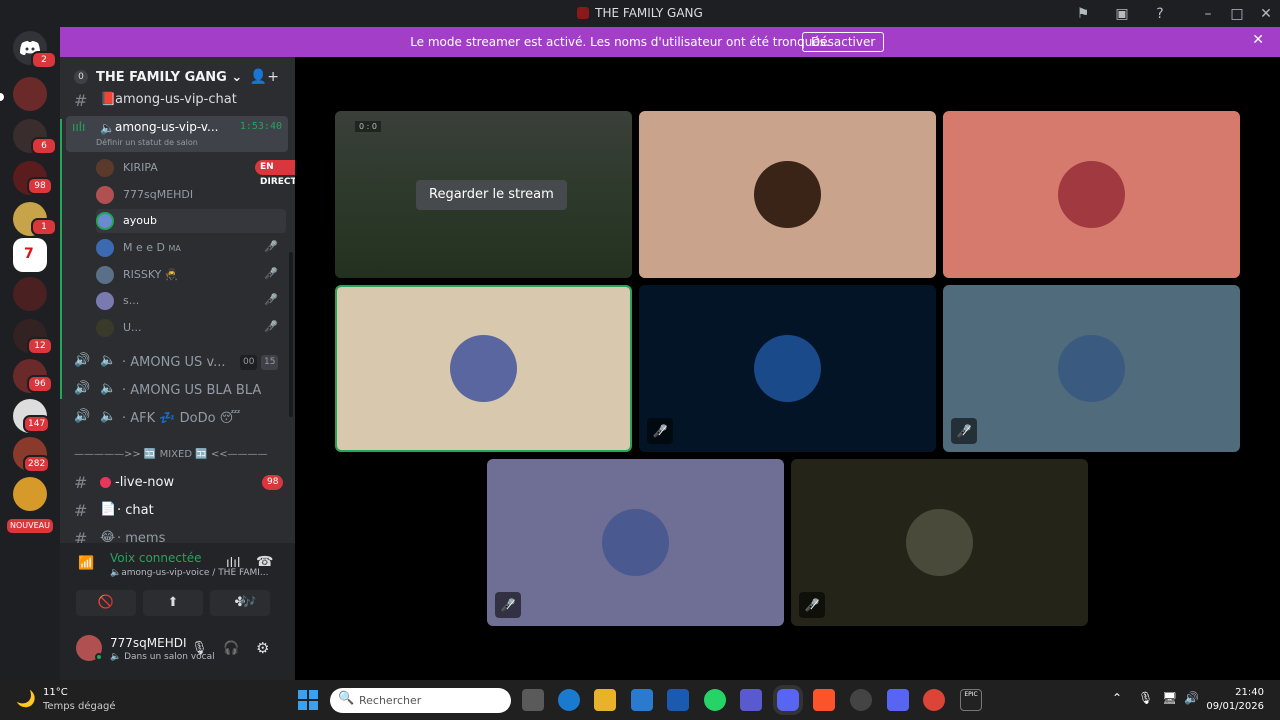 The height and width of the screenshot is (720, 1280). What do you see at coordinates (934, 700) in the screenshot?
I see `chrome-icon` at bounding box center [934, 700].